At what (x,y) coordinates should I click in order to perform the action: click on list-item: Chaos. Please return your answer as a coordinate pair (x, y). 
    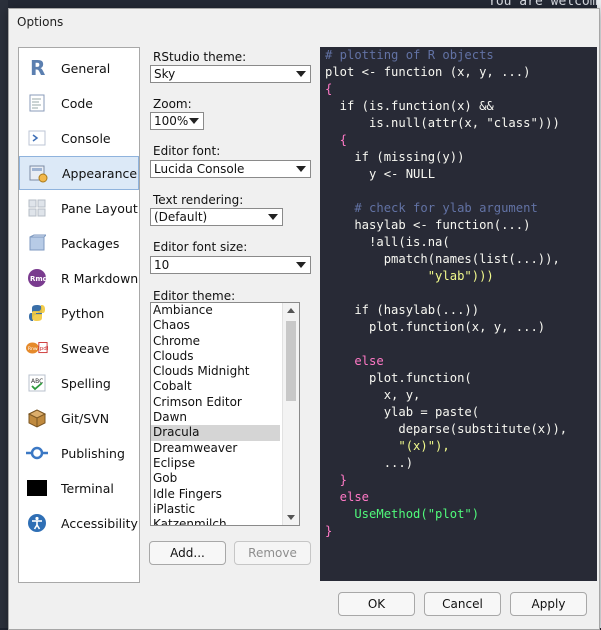
    Looking at the image, I should click on (215, 325).